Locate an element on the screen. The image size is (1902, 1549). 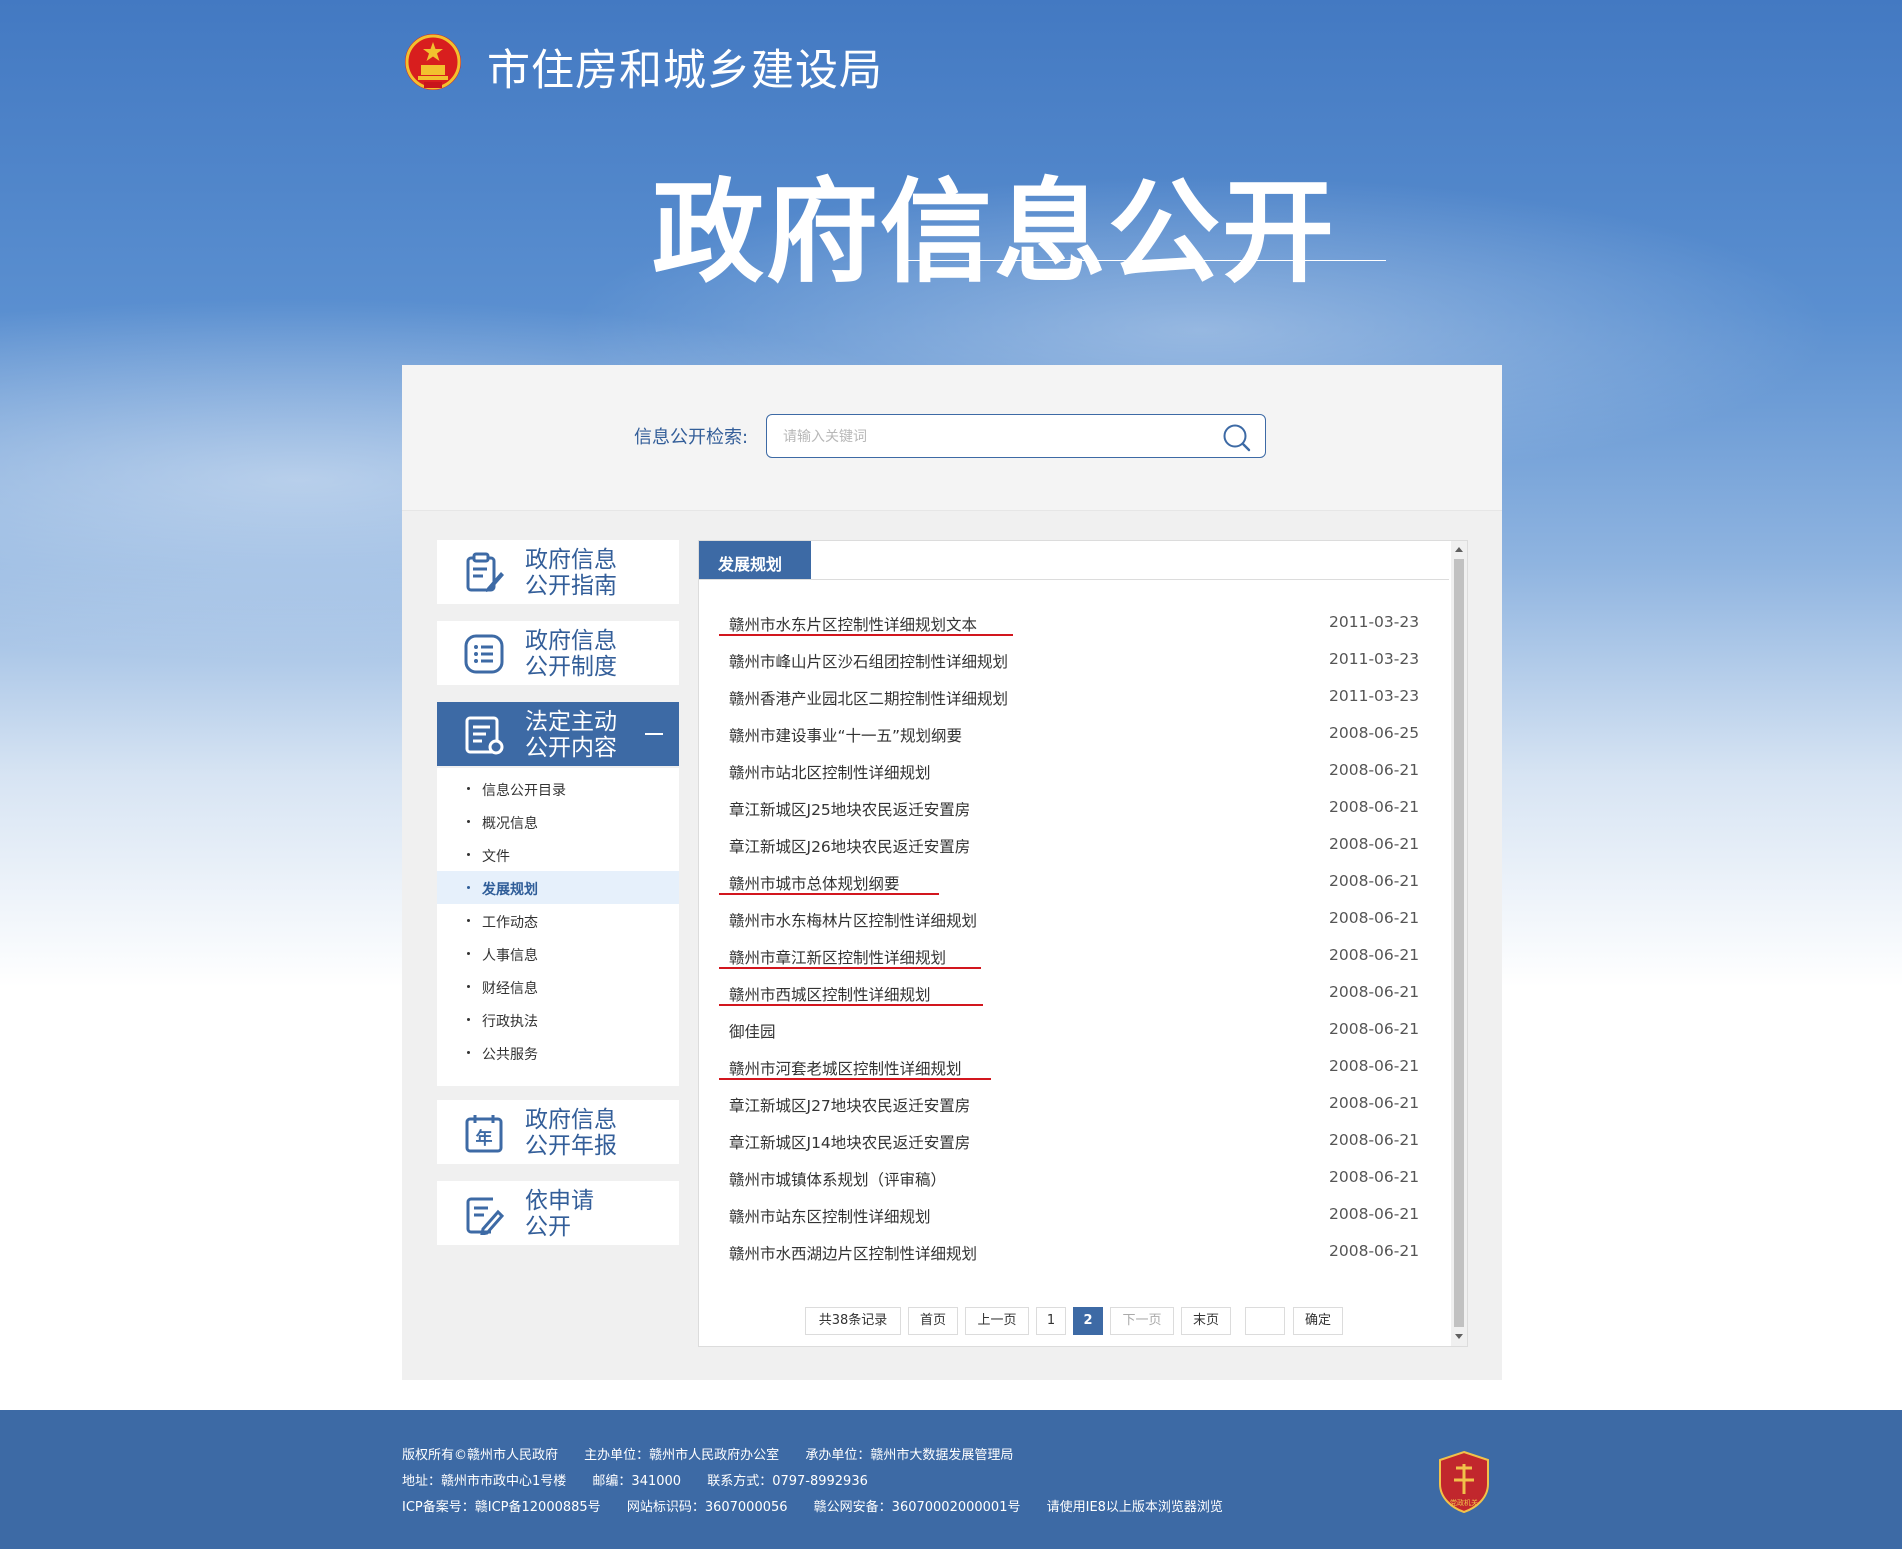
confirm-button: 确定 is located at coordinates (1318, 1321).